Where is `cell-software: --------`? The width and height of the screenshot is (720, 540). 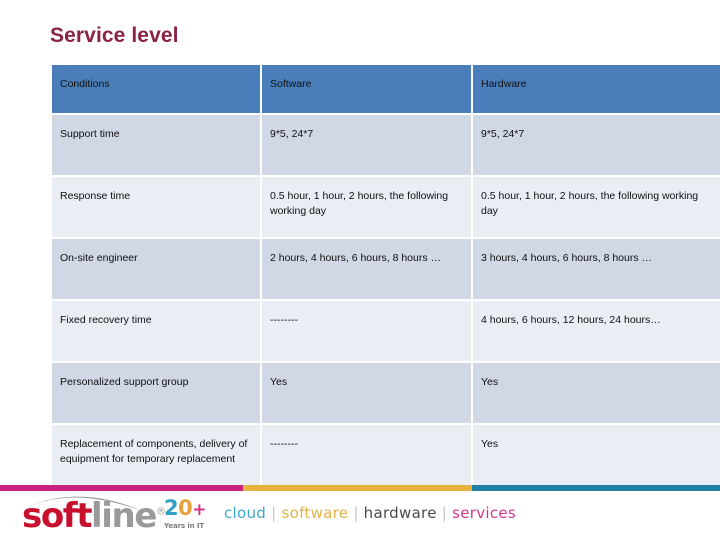
cell-software: -------- is located at coordinates (367, 332).